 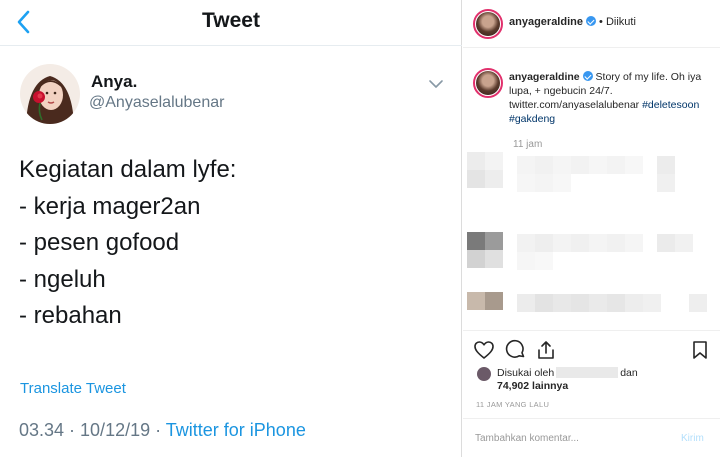 I want to click on timestamp-text: 03.34 · 10/12/19 ·, so click(x=92, y=430).